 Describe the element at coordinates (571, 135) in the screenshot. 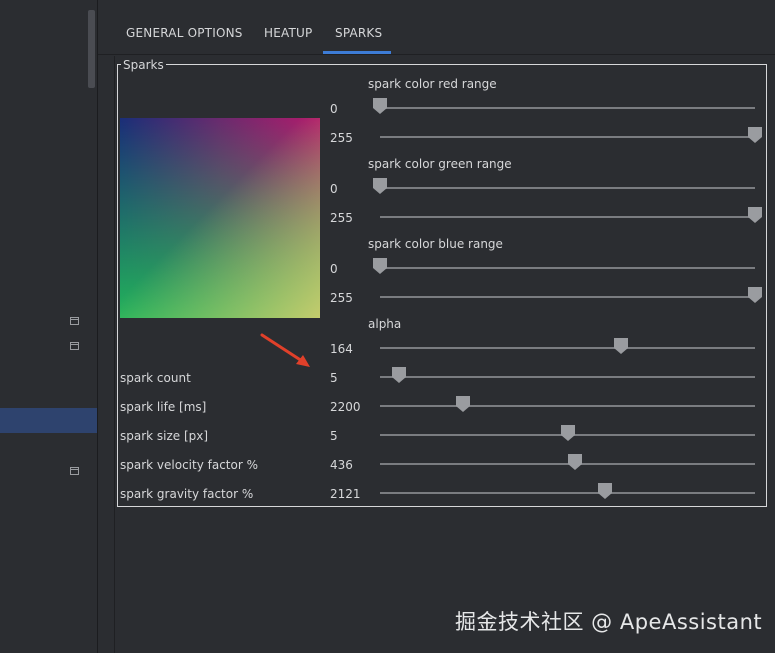

I see `red-max-slider` at that location.